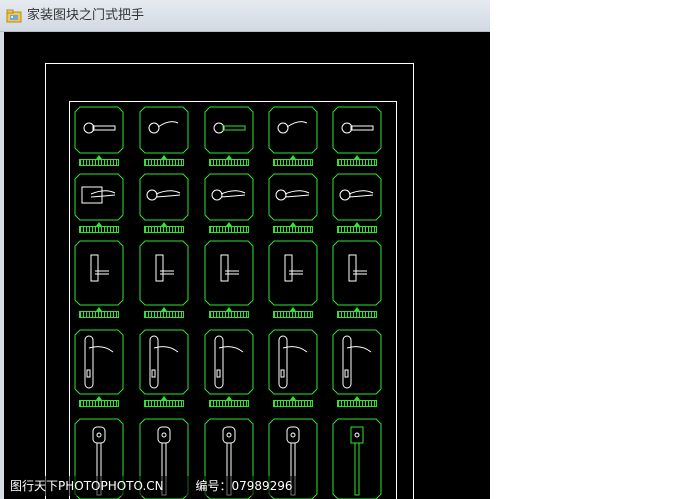  I want to click on watermark-id: 编号：07989296, so click(244, 486).